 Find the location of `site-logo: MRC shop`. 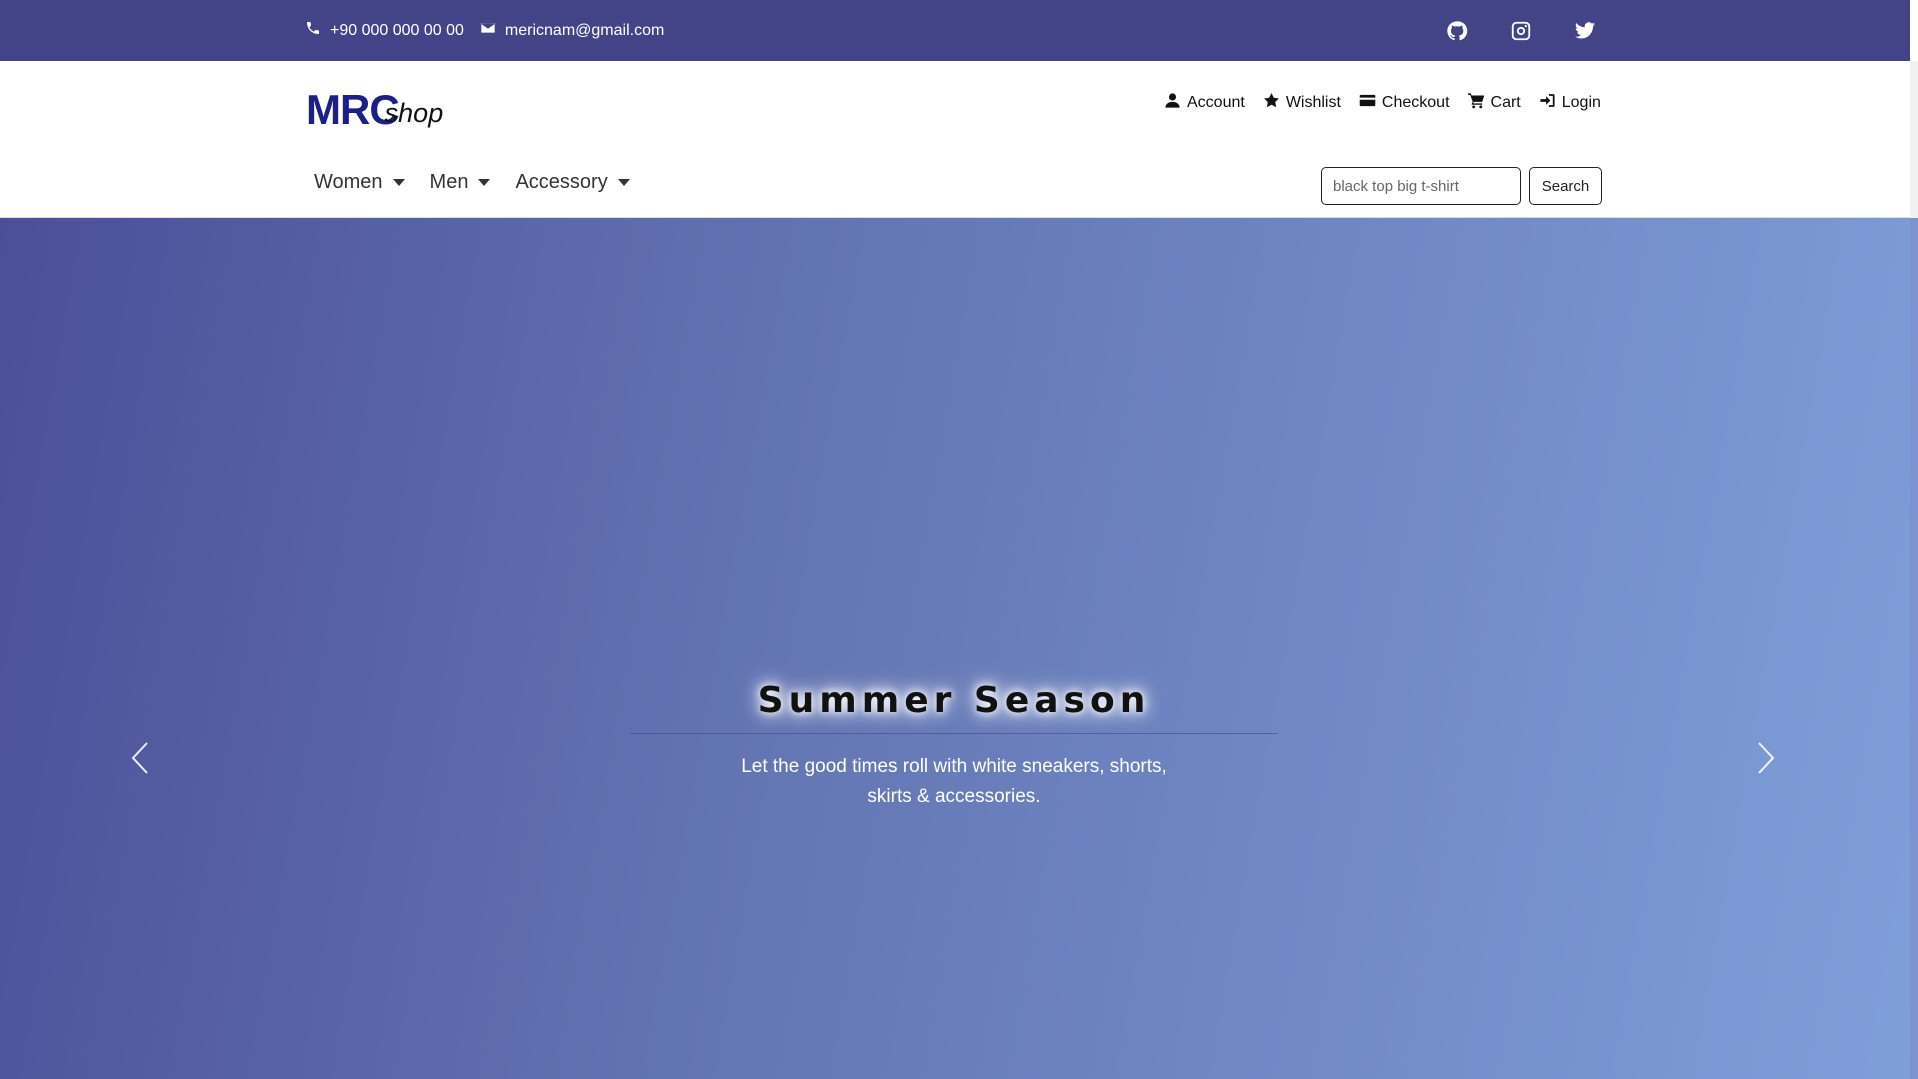

site-logo: MRC shop is located at coordinates (374, 106).